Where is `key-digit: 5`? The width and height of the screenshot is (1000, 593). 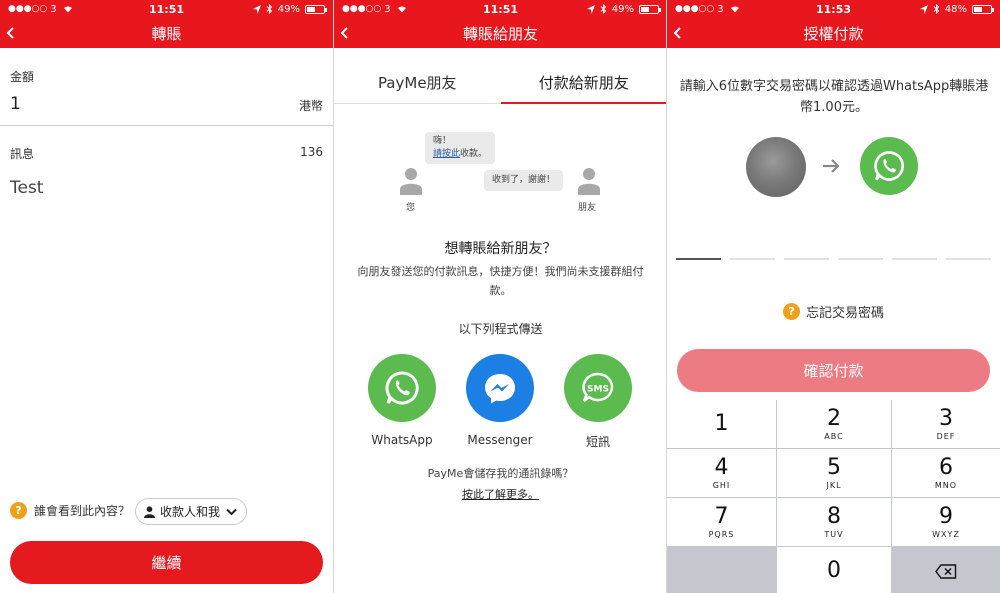
key-digit: 5 is located at coordinates (834, 467).